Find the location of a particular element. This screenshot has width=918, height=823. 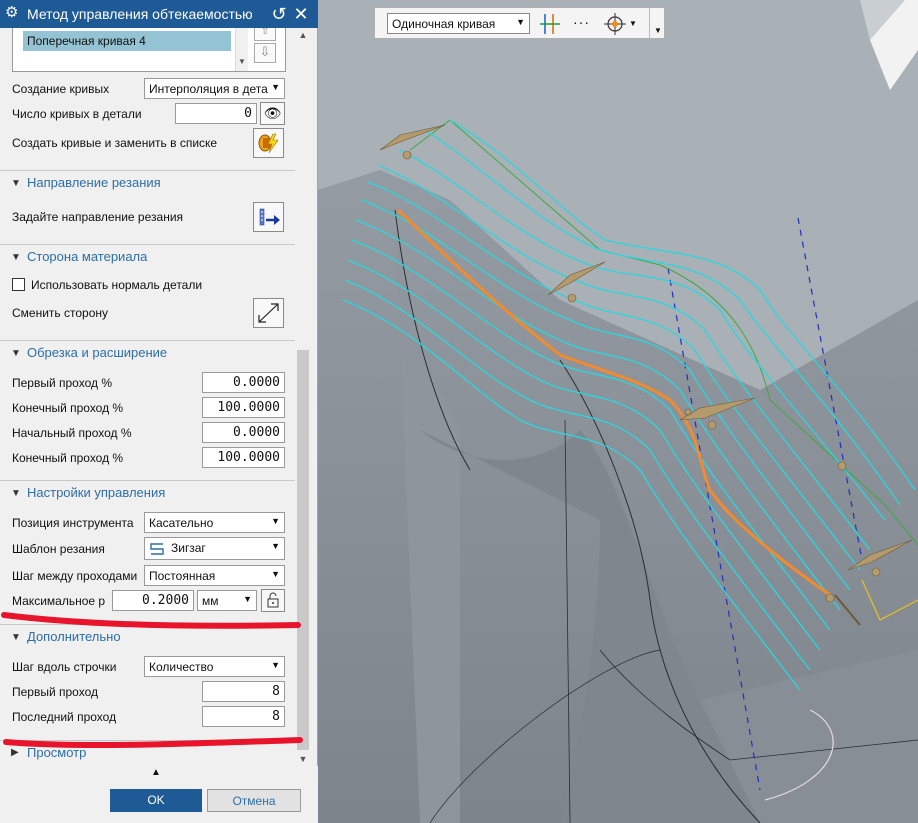

section-title: Направление резания is located at coordinates (94, 182).